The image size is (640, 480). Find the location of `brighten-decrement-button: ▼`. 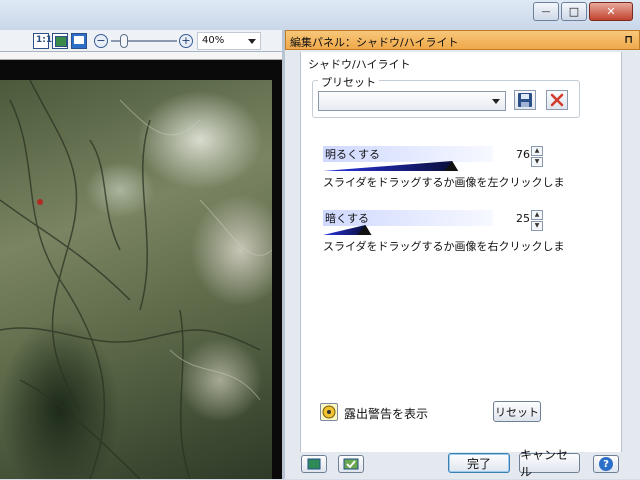

brighten-decrement-button: ▼ is located at coordinates (537, 162).